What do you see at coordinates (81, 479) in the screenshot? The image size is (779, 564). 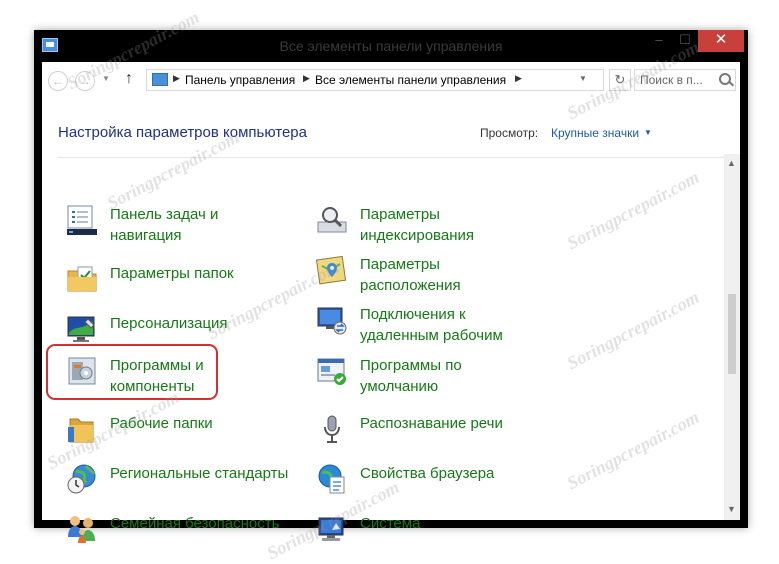 I see `region-icon` at bounding box center [81, 479].